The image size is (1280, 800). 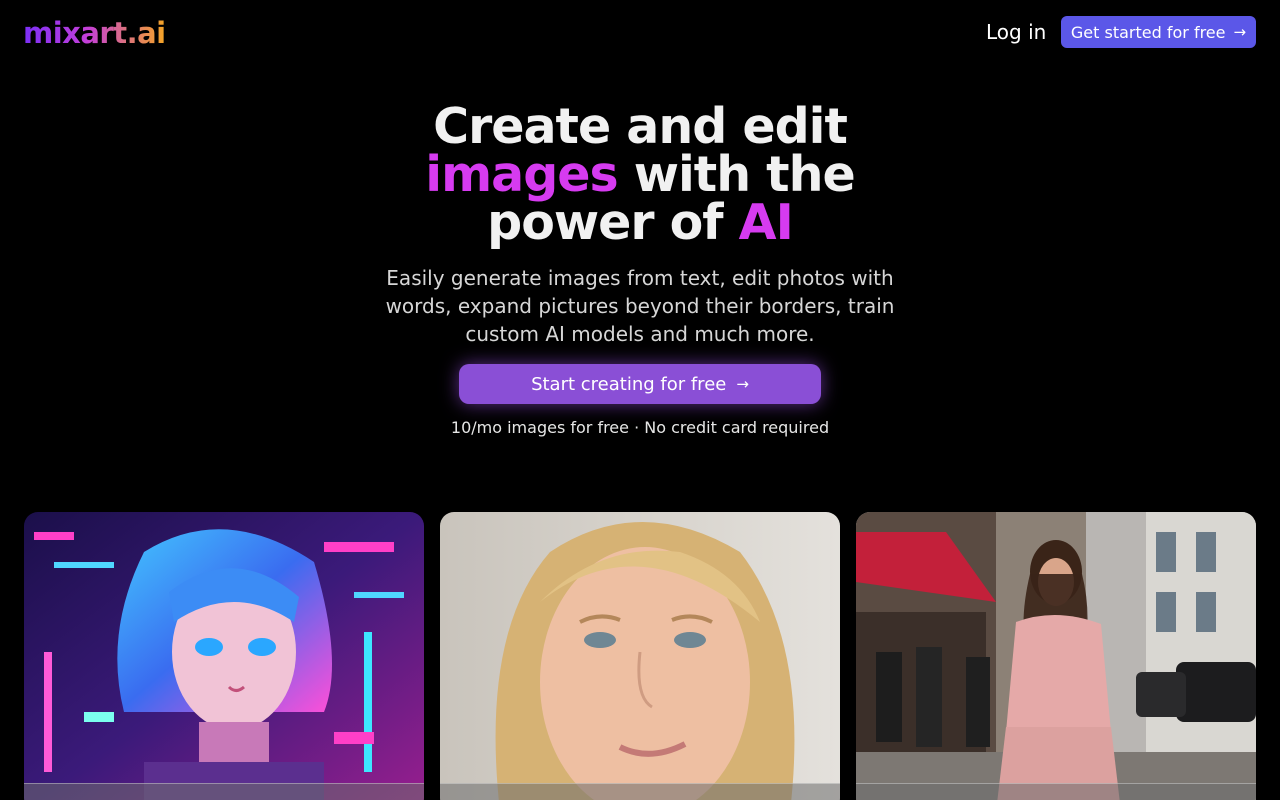 I want to click on get-started-button: Get started for free →, so click(x=1158, y=32).